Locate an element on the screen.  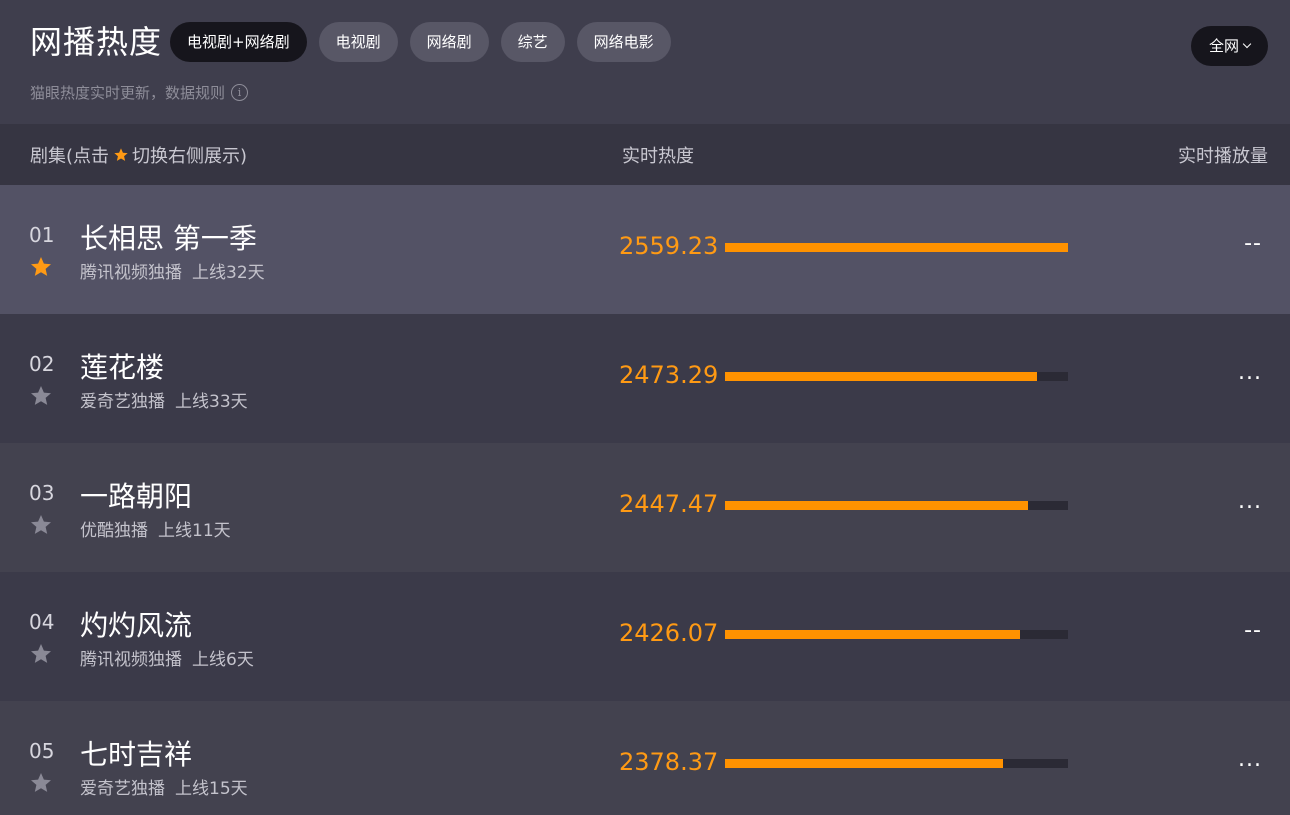
tab-web-series: 网络剧 is located at coordinates (449, 42).